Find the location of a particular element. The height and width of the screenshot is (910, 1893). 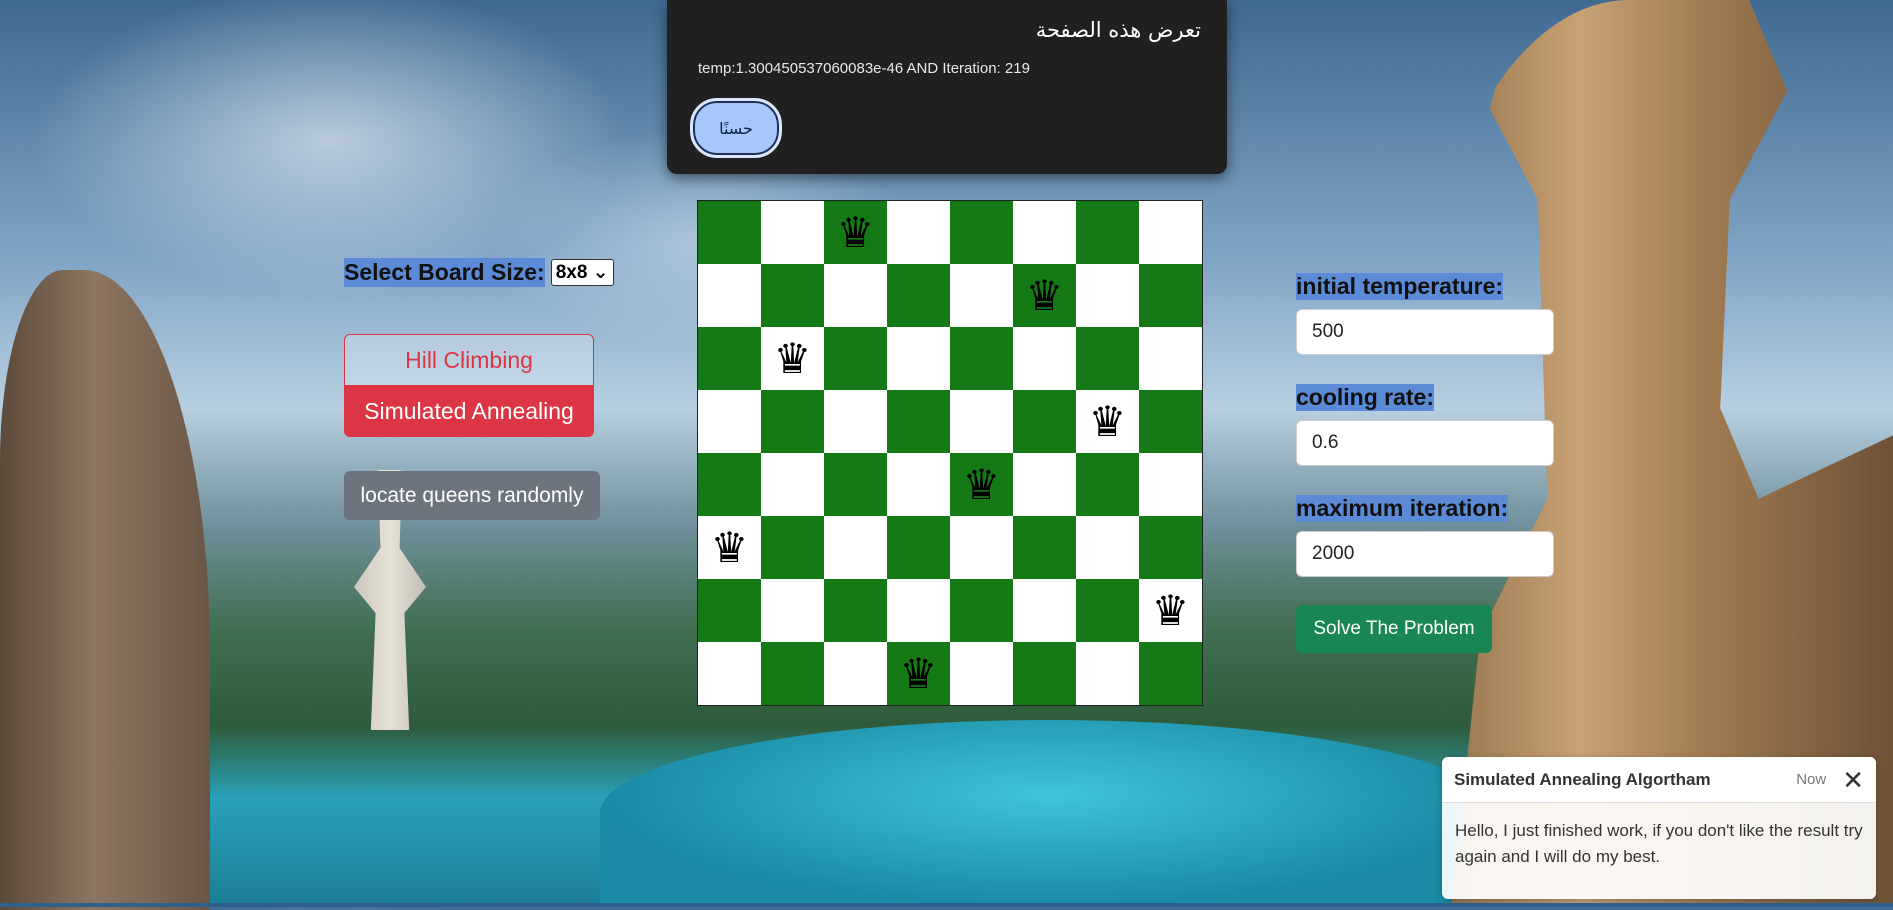

cooling-rate-group: cooling rate: 0.6 is located at coordinates (1425, 425).